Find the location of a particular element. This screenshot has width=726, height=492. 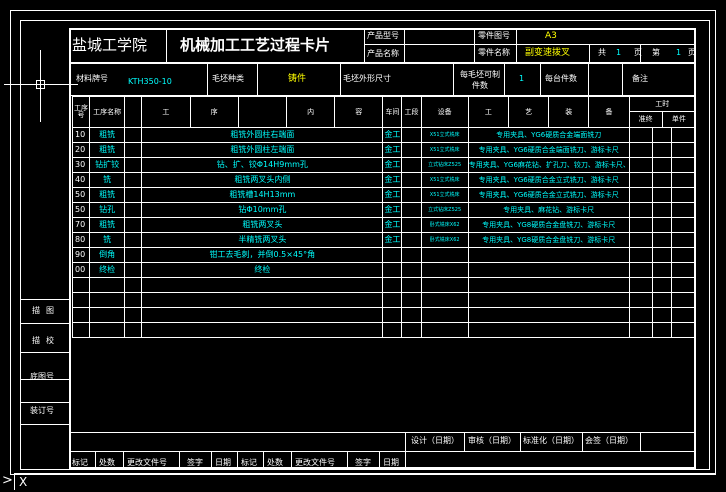

date-label: 日期 is located at coordinates (223, 462).